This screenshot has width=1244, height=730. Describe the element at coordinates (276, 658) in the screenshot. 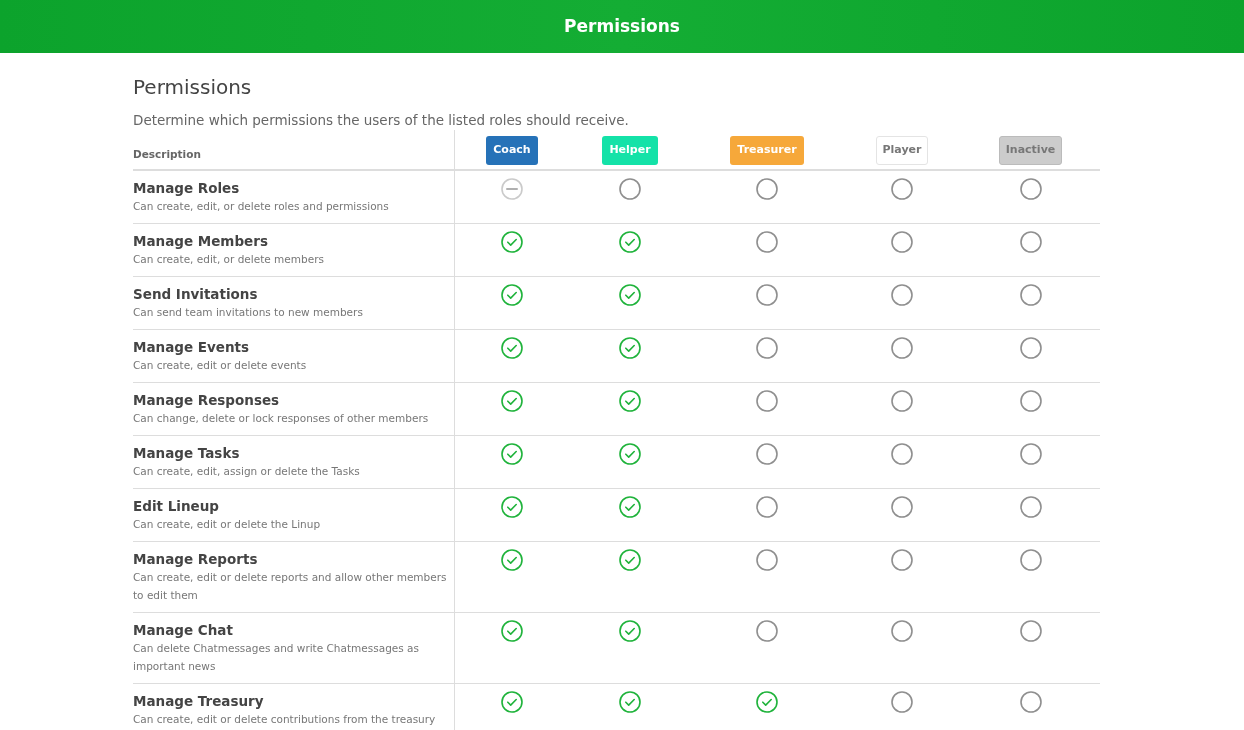

I see `permission-description: Can delete Chatmessages and write Chatmessages as important news` at that location.